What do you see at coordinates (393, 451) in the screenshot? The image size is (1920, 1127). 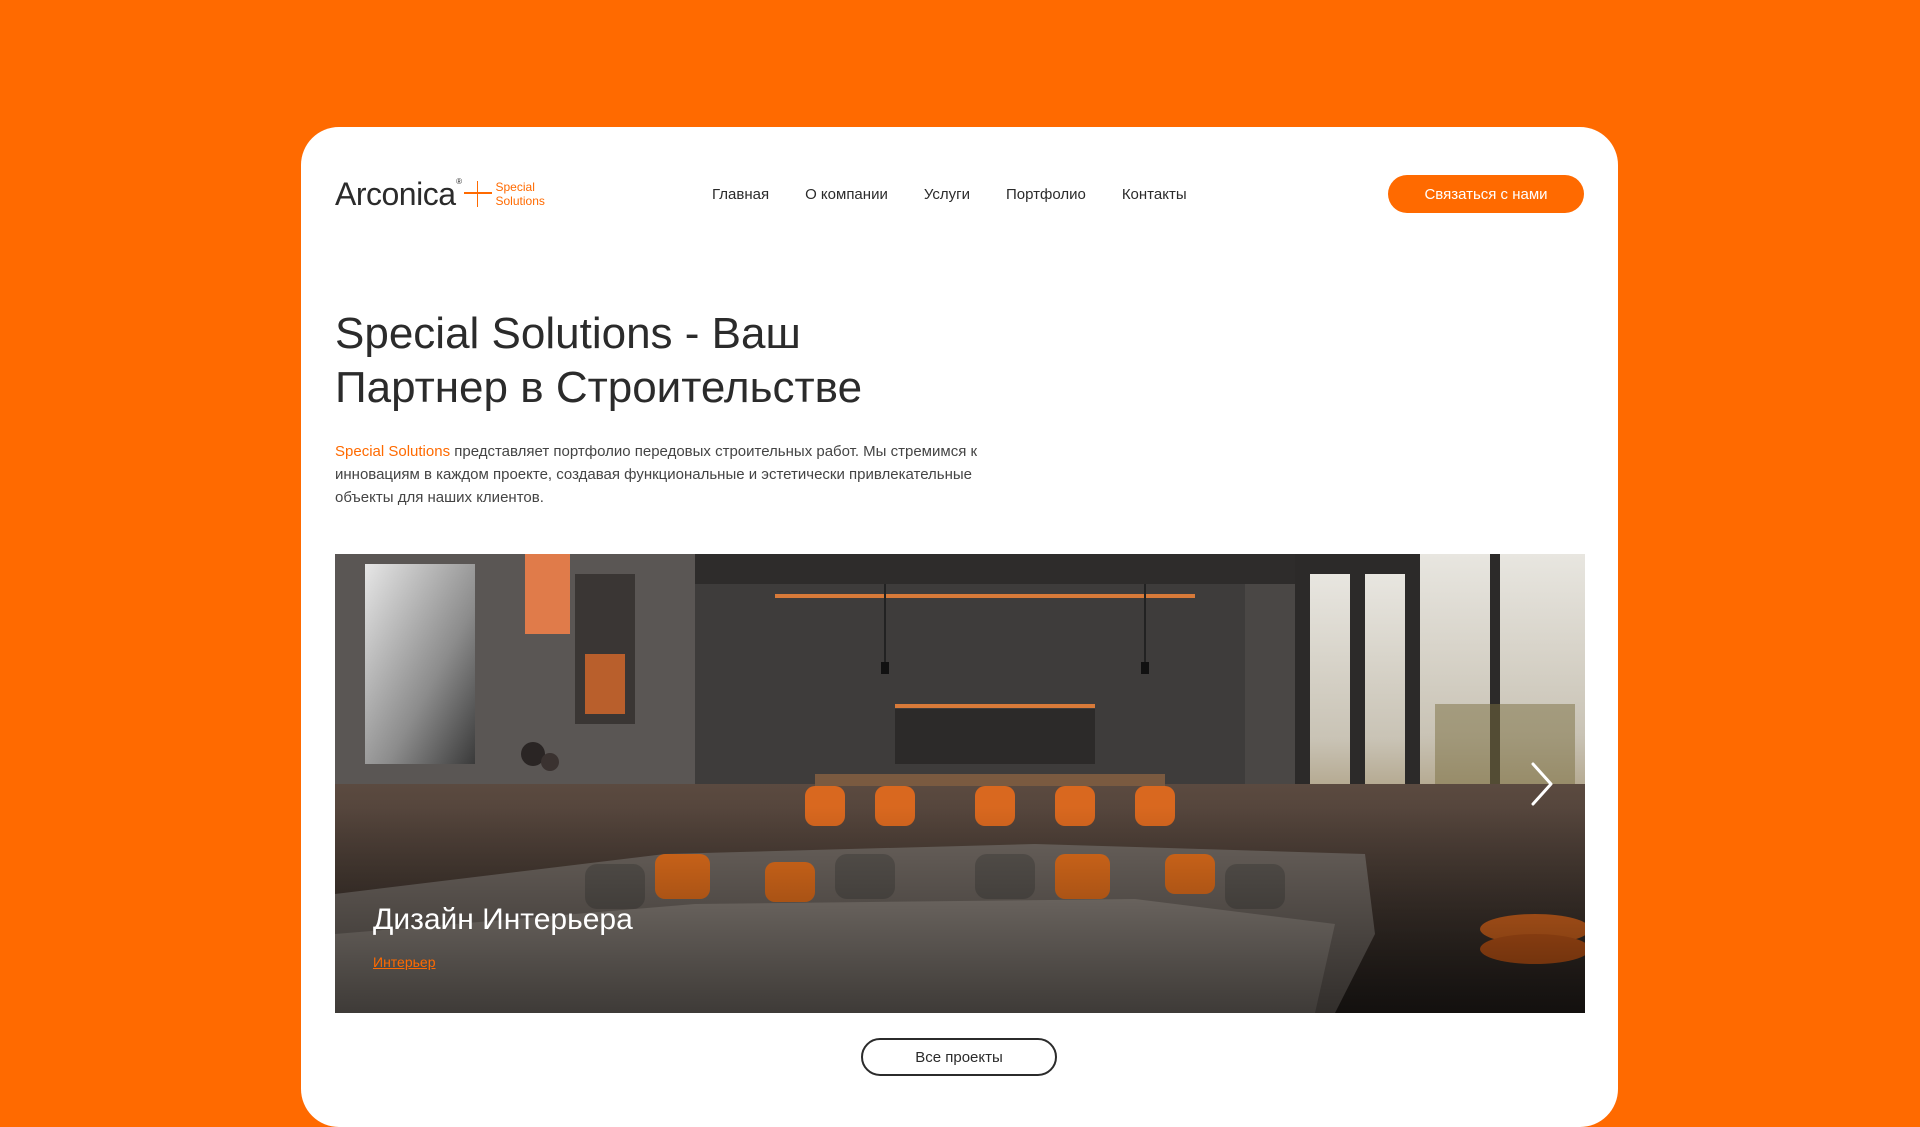 I see `hero-description-accent: Special Solutions` at bounding box center [393, 451].